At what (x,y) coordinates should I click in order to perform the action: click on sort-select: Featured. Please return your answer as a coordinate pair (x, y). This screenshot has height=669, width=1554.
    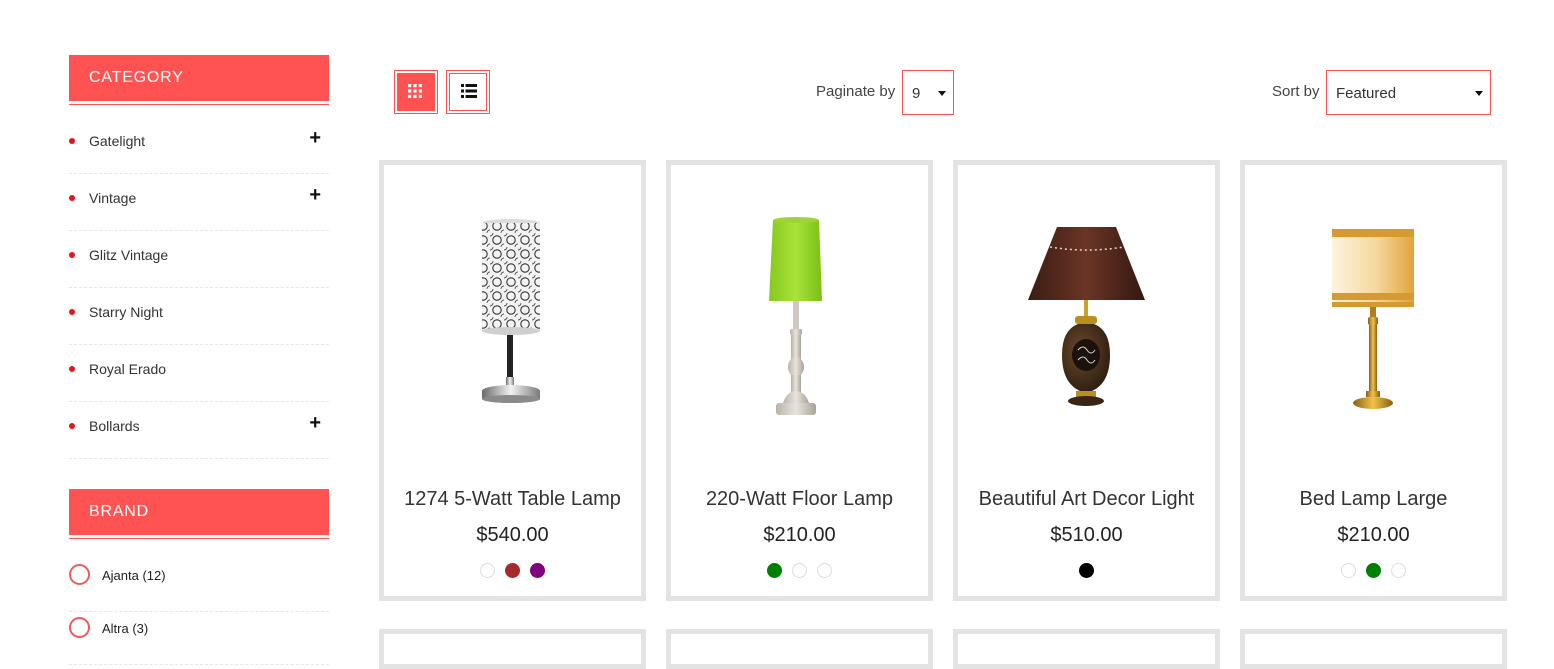
    Looking at the image, I should click on (1408, 92).